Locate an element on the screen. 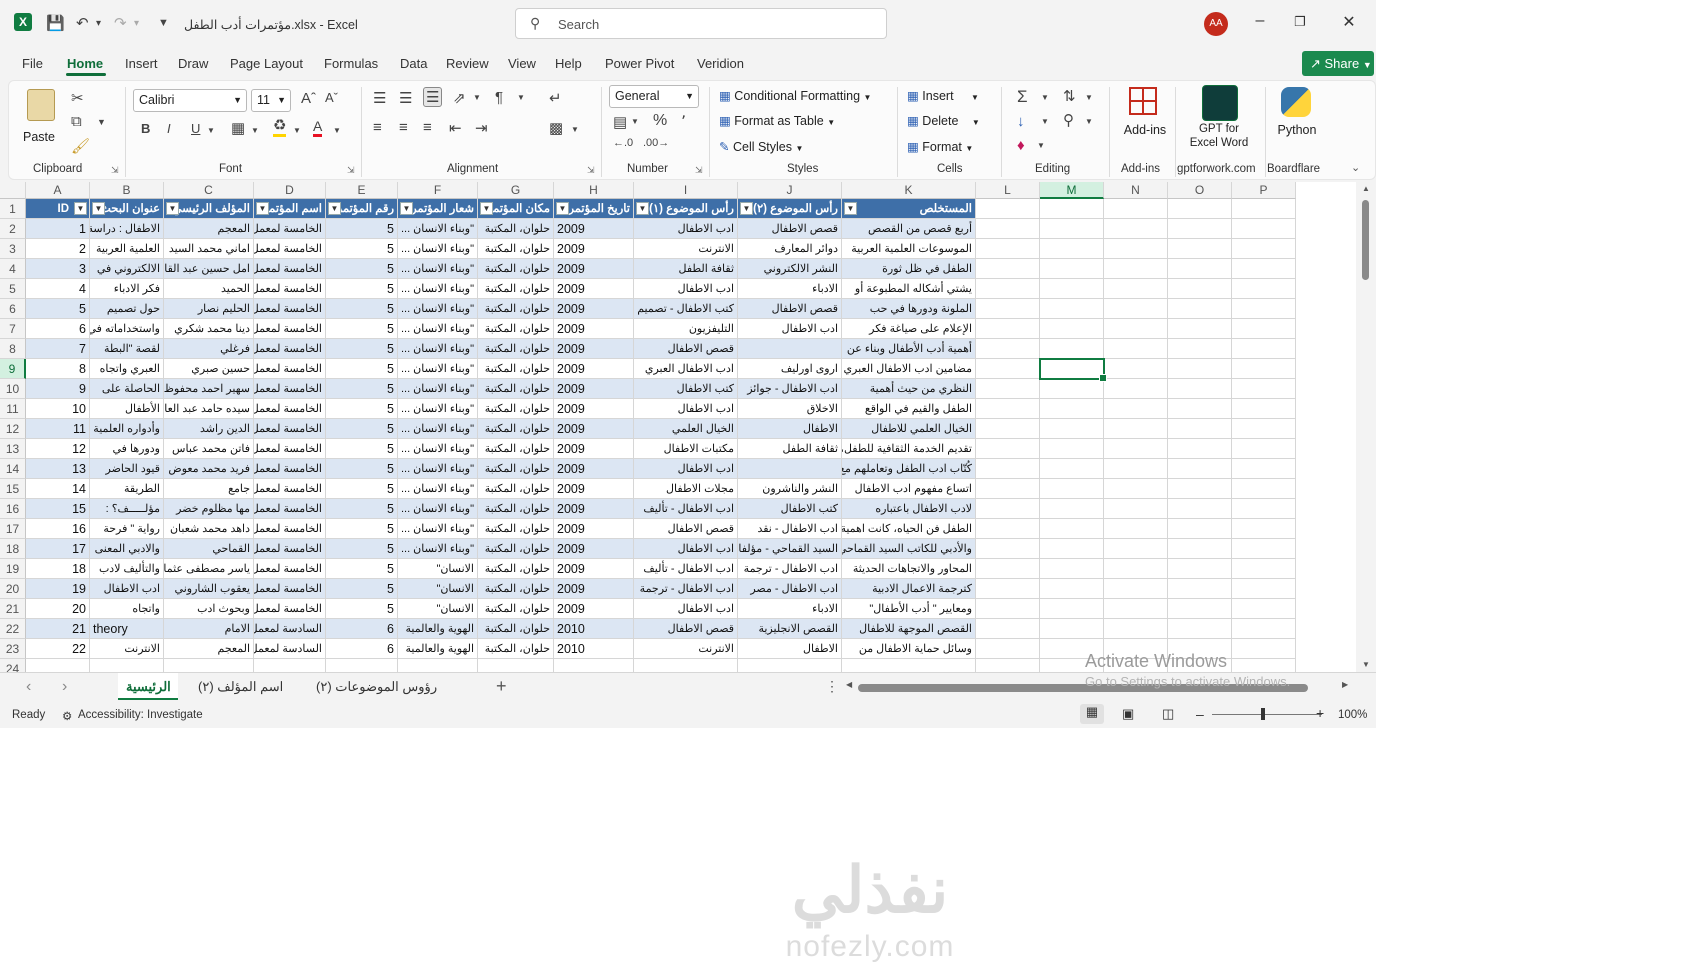  redo-icon: ↷ is located at coordinates (120, 23).